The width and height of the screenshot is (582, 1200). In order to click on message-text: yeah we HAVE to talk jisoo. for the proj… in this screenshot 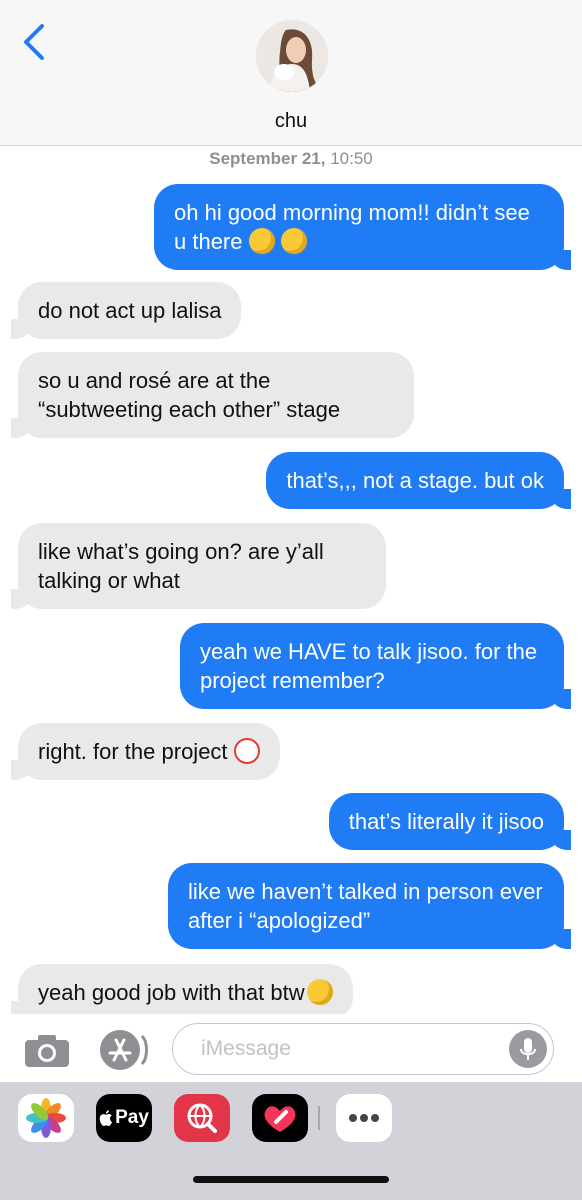, I will do `click(369, 666)`.